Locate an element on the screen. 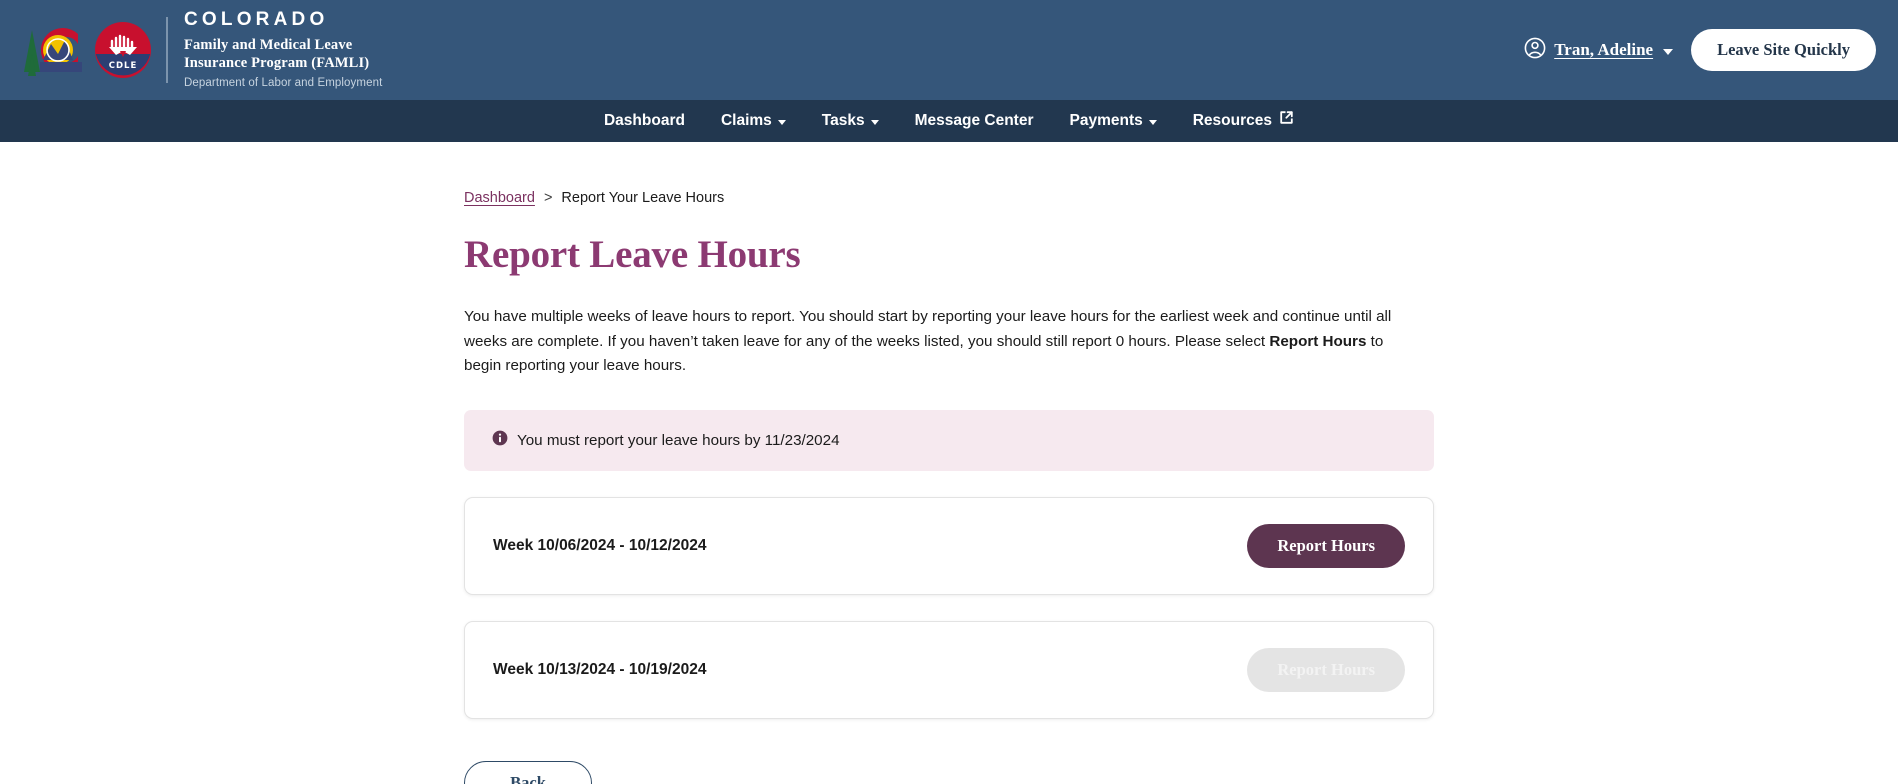 Image resolution: width=1898 pixels, height=784 pixels. user-menu: Tran, Adeline is located at coordinates (1599, 50).